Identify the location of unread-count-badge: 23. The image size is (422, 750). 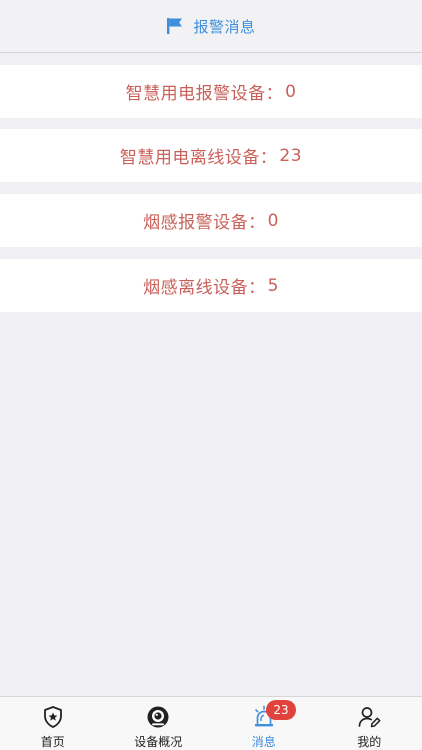
(281, 710).